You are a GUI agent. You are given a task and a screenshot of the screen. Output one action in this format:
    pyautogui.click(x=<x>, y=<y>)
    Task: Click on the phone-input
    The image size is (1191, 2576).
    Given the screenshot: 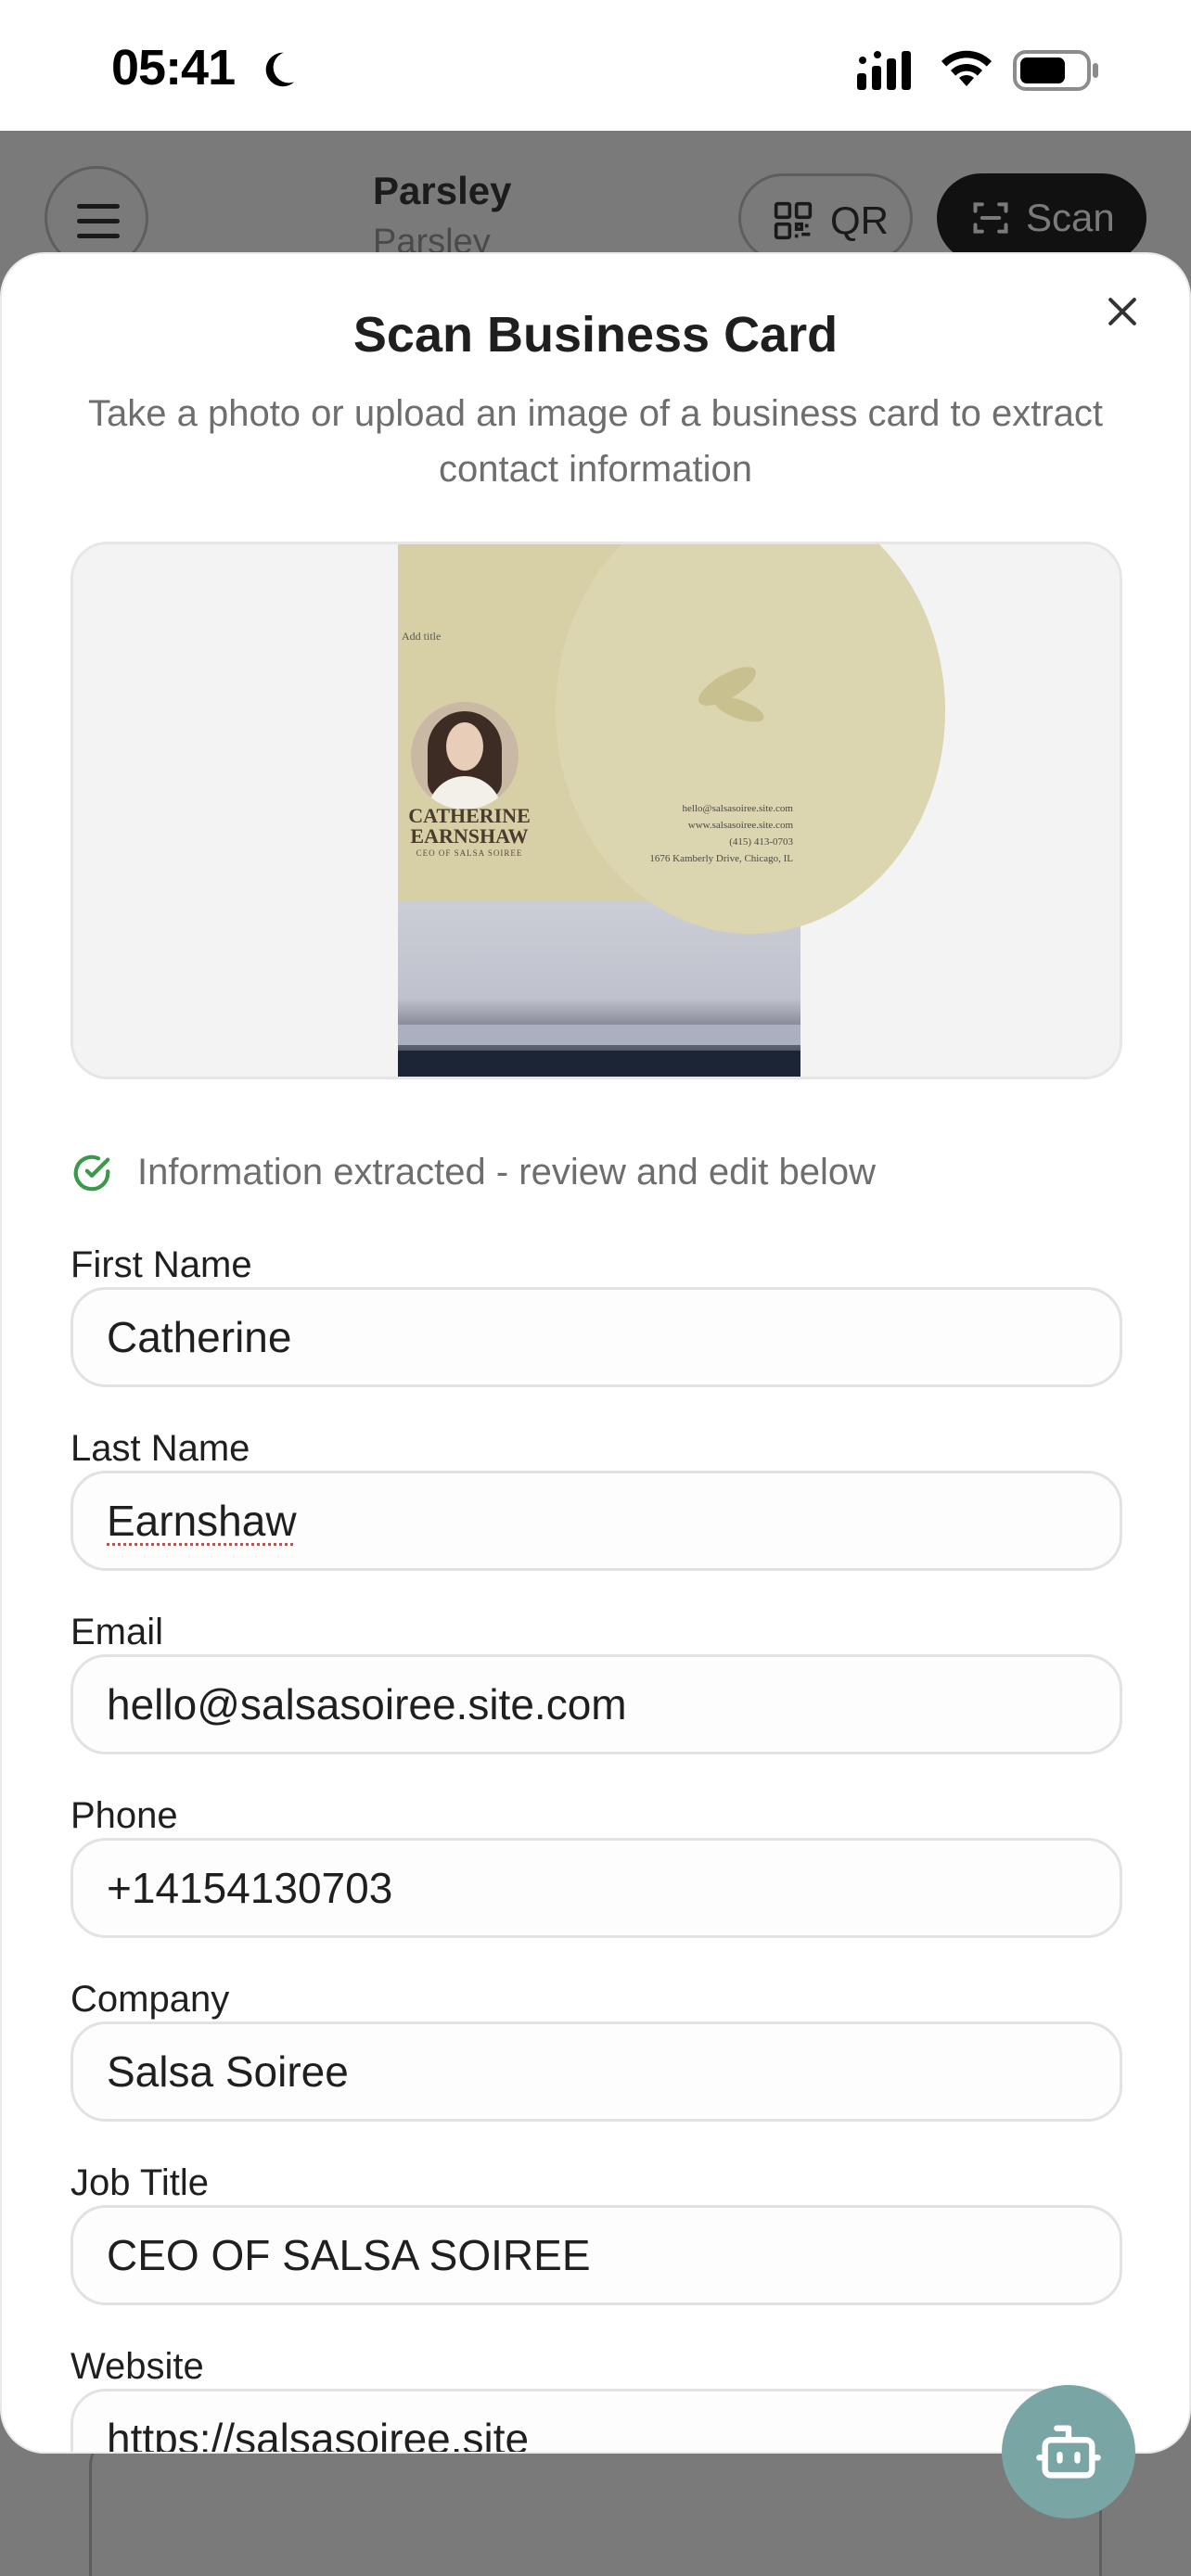 What is the action you would take?
    pyautogui.click(x=596, y=1888)
    